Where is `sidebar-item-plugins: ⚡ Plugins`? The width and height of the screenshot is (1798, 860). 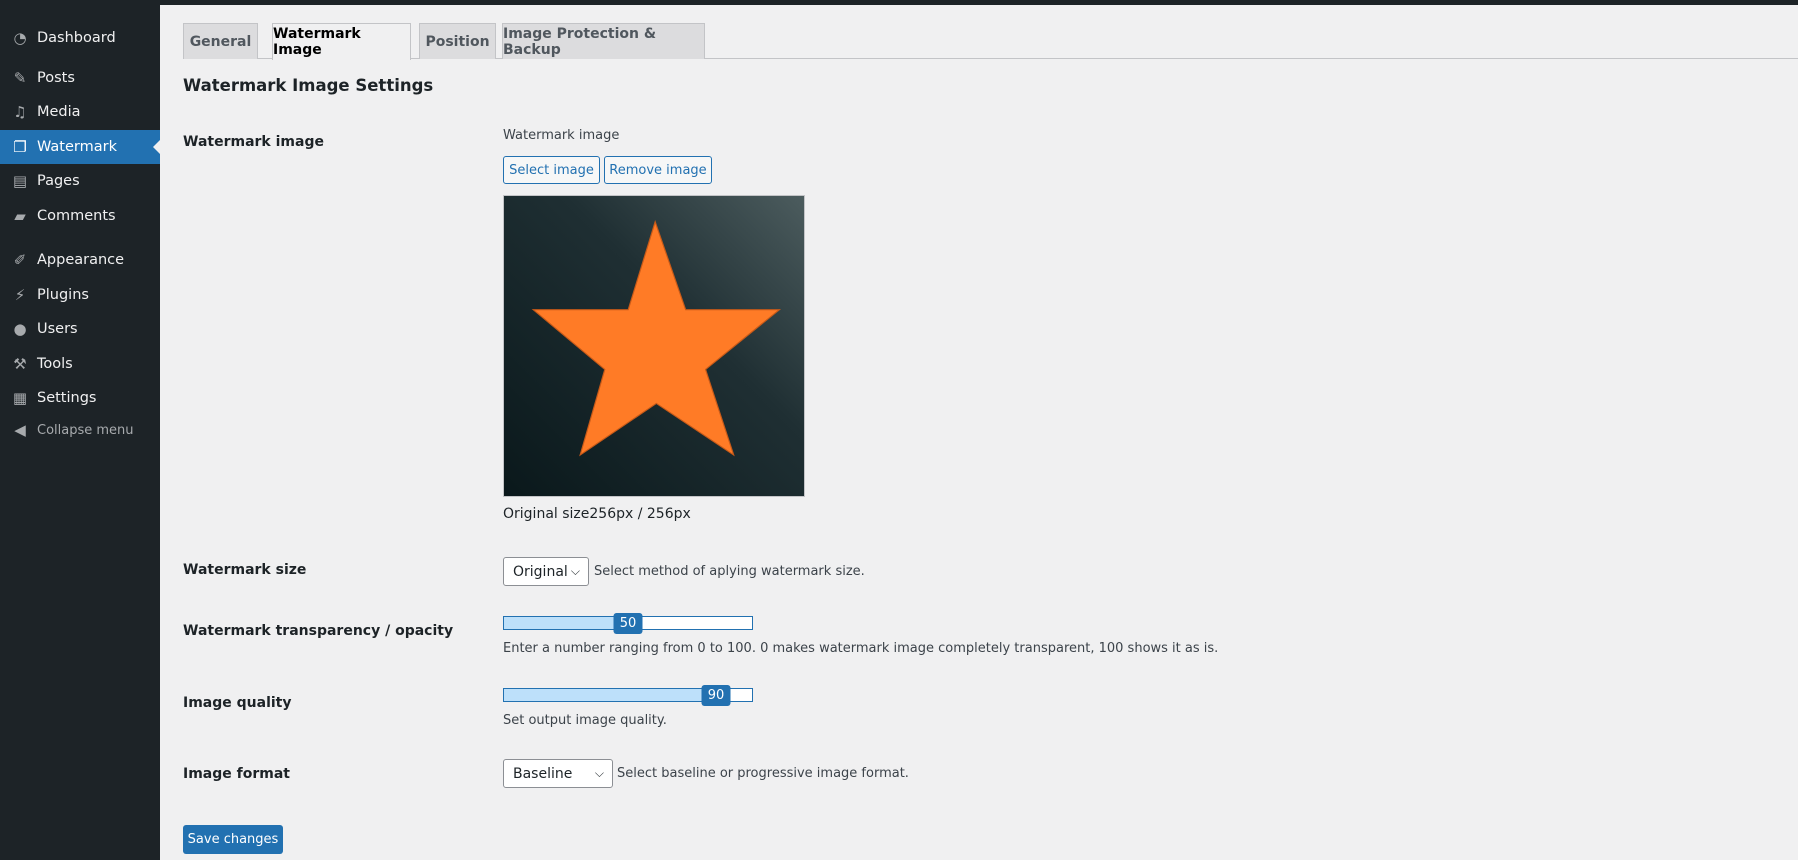 sidebar-item-plugins: ⚡ Plugins is located at coordinates (80, 295).